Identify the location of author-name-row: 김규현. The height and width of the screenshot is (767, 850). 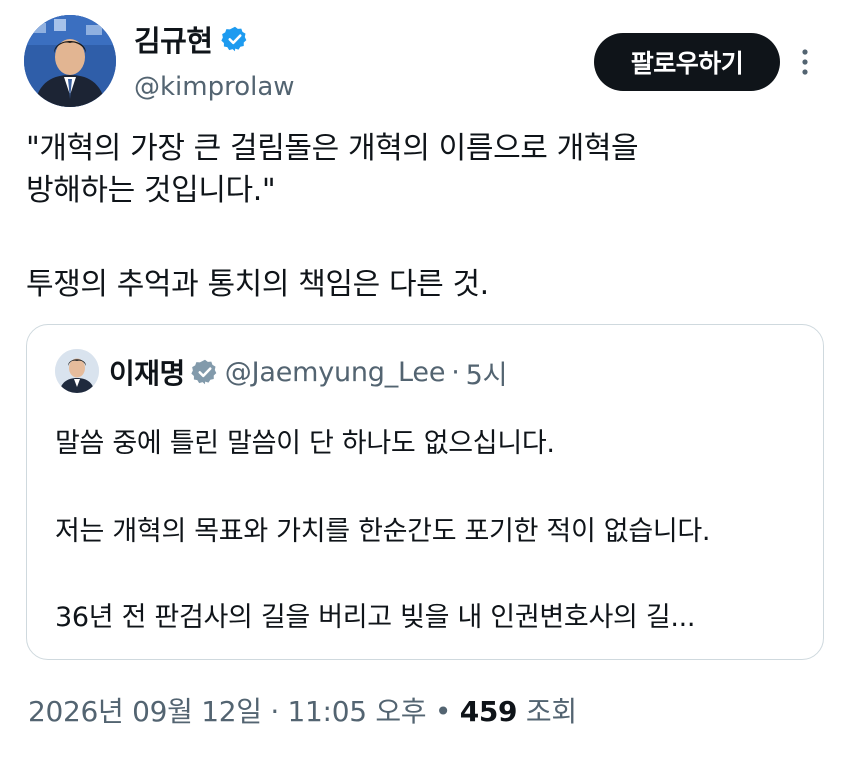
(191, 39).